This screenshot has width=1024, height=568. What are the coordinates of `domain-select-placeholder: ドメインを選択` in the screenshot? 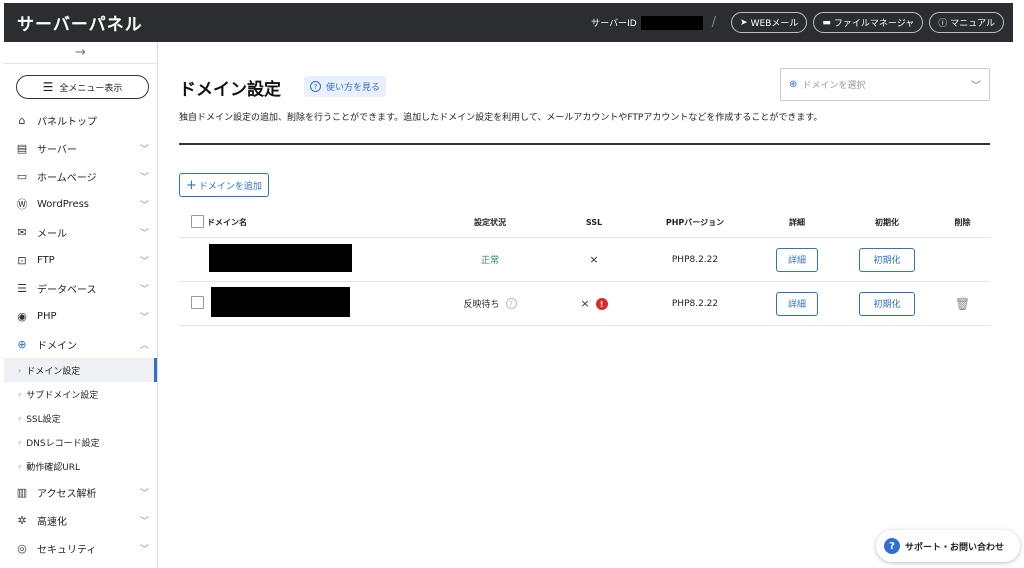 It's located at (834, 86).